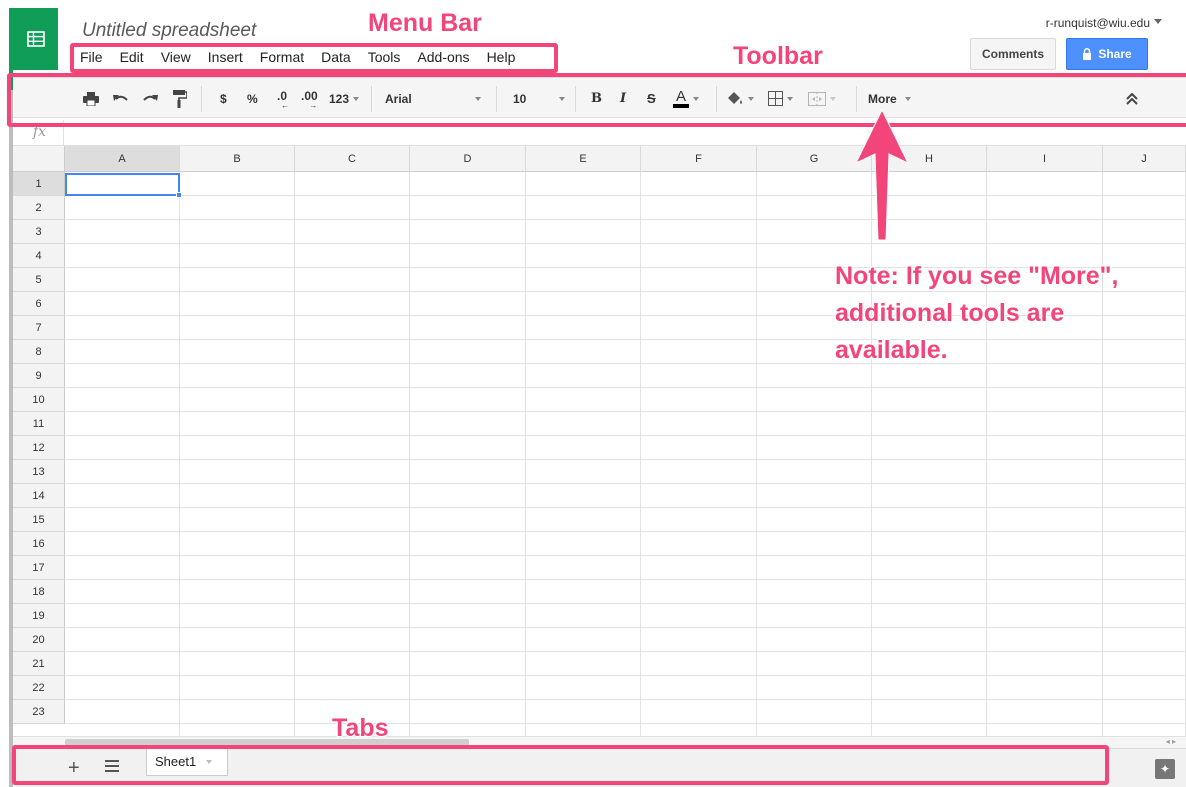  I want to click on arrow-up-icon, so click(882, 174).